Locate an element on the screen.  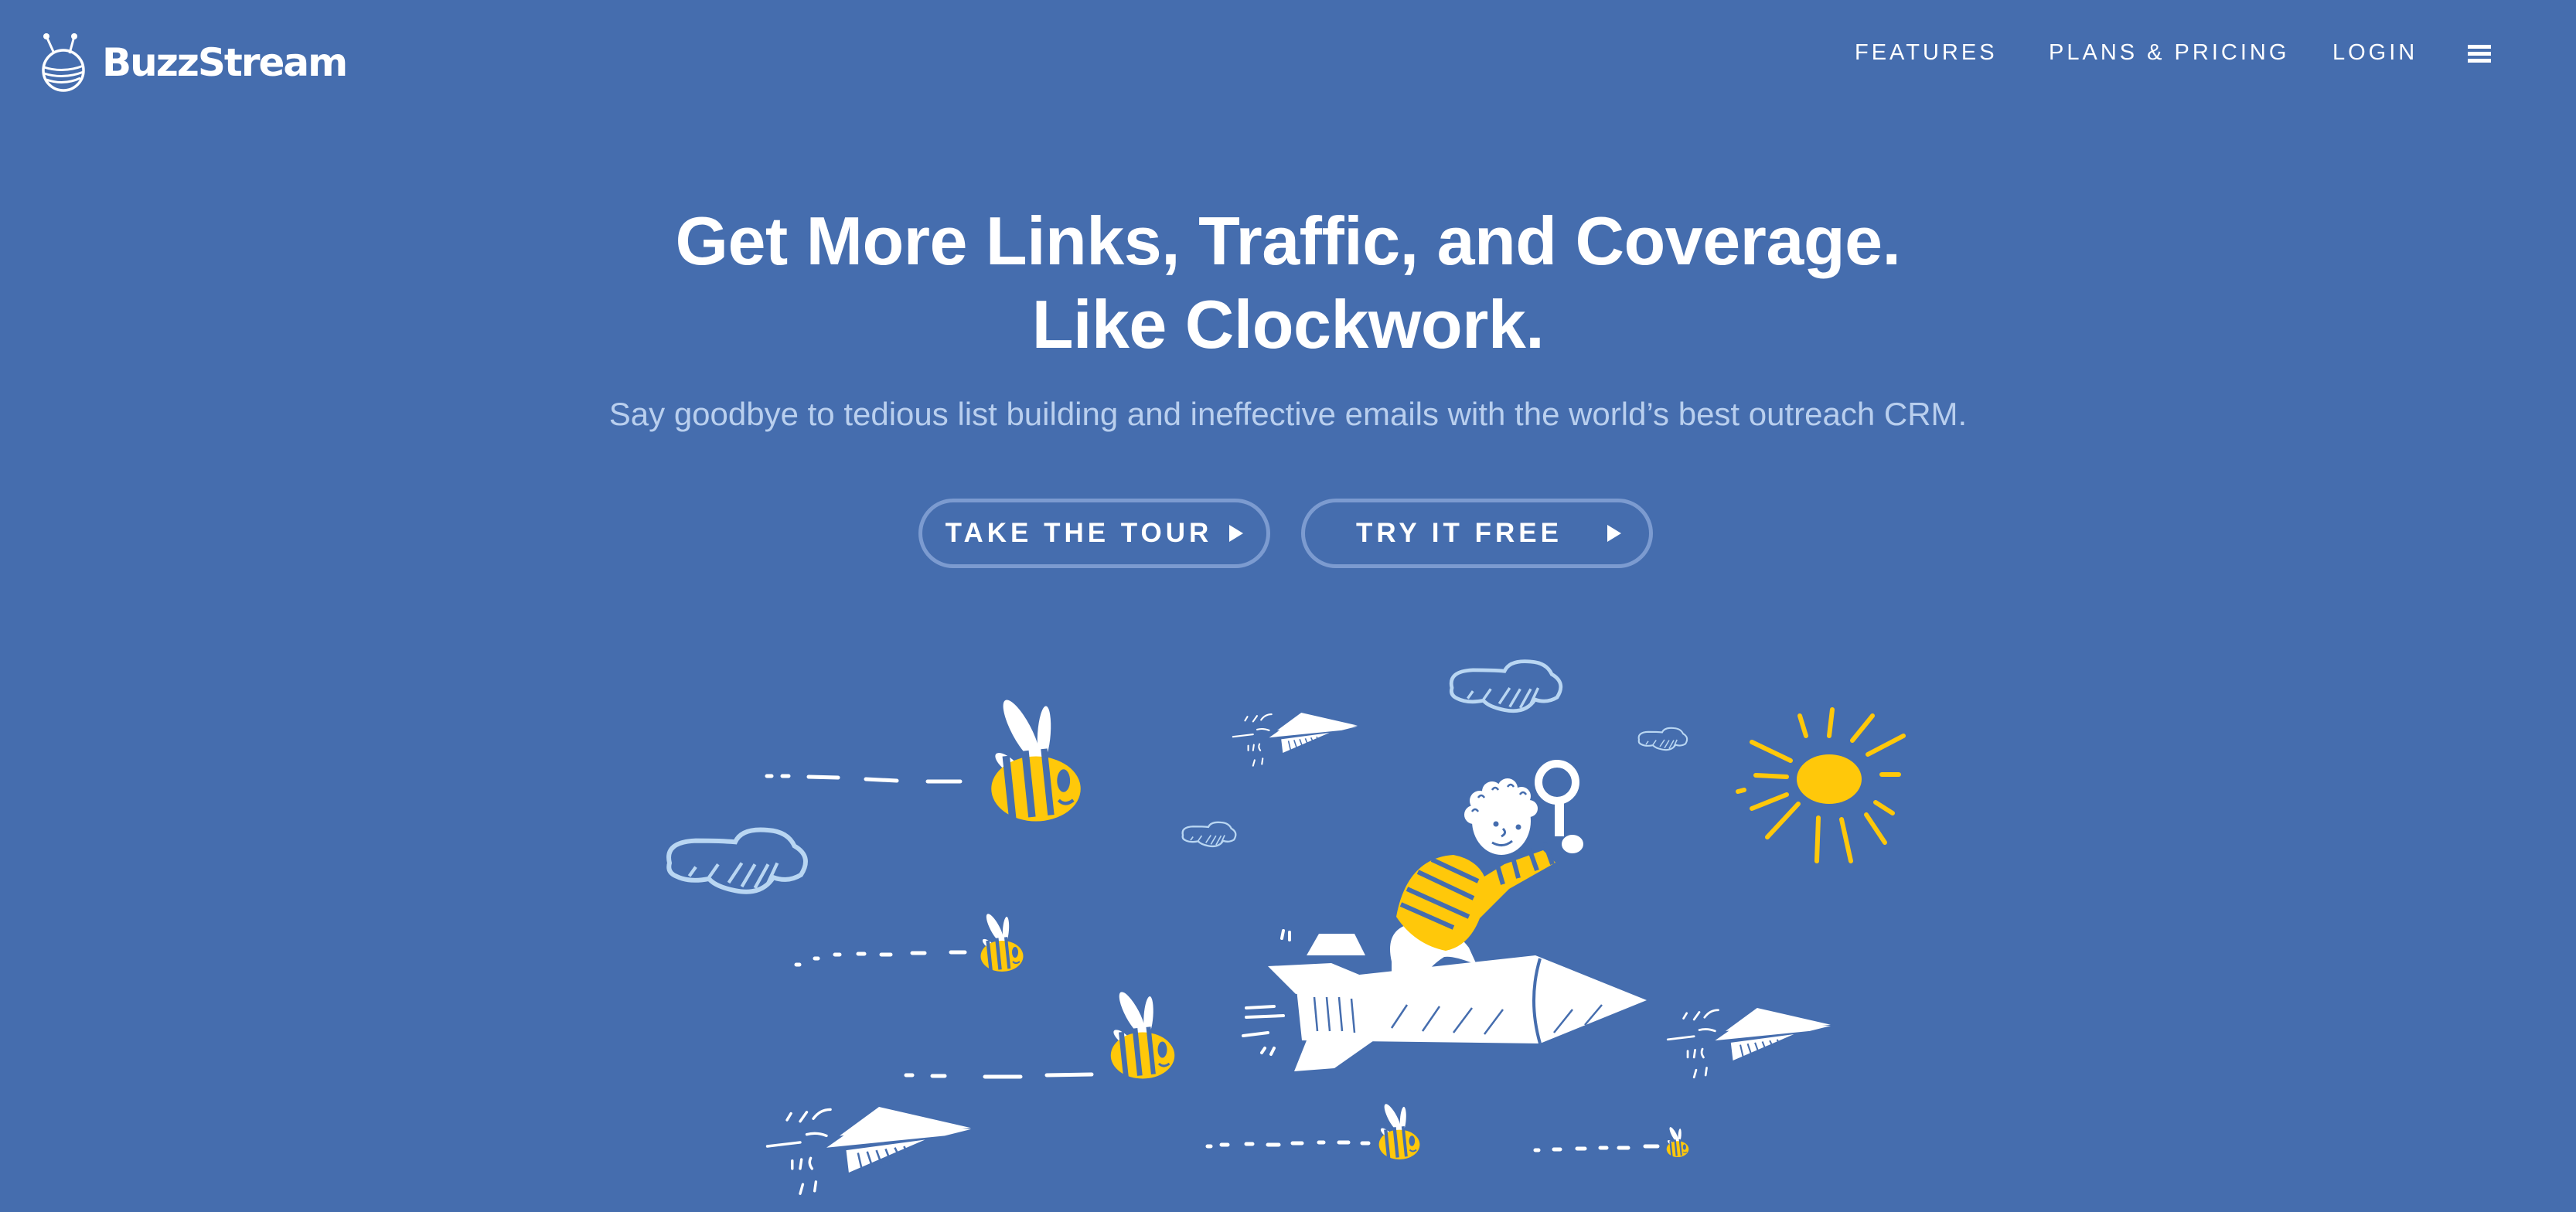
try-it-free-button: TRY IT FREE is located at coordinates (1477, 533).